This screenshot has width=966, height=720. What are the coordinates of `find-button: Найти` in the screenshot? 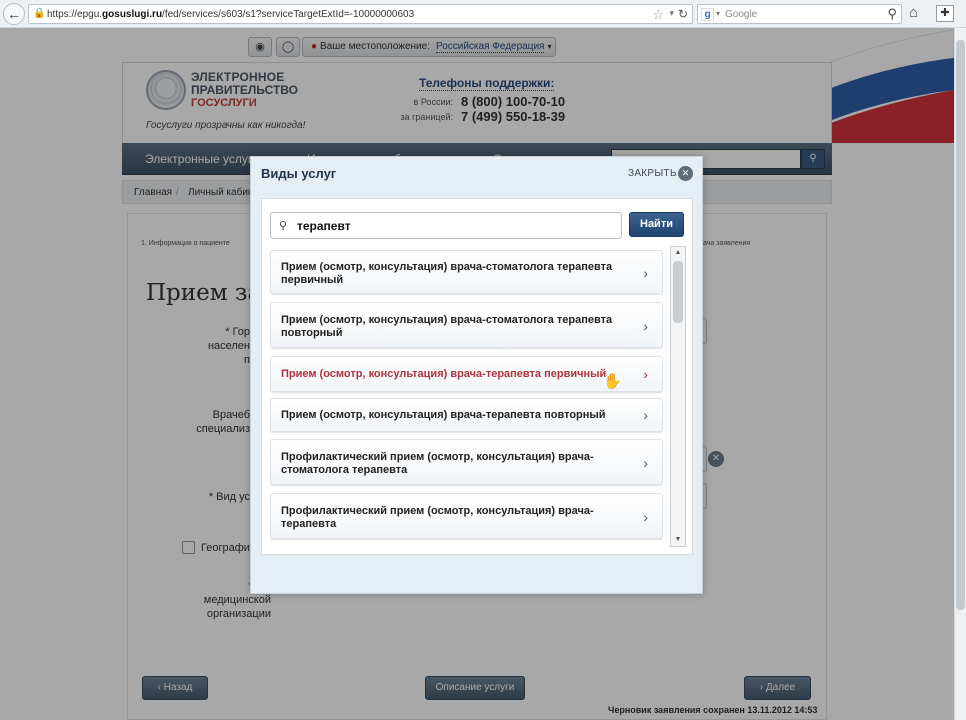 It's located at (656, 224).